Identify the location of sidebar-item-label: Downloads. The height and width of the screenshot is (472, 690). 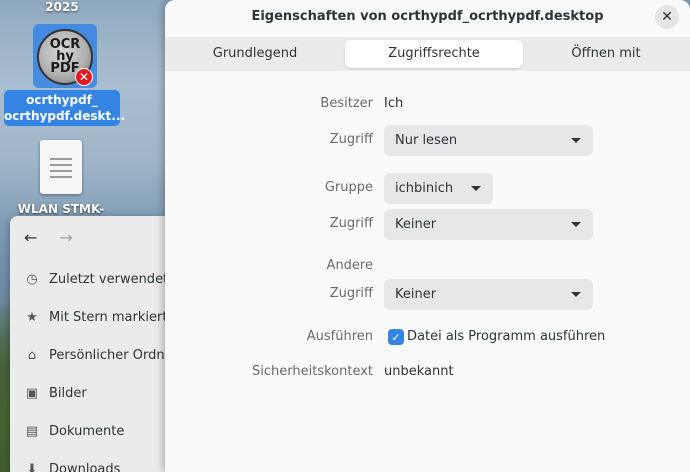
(85, 466).